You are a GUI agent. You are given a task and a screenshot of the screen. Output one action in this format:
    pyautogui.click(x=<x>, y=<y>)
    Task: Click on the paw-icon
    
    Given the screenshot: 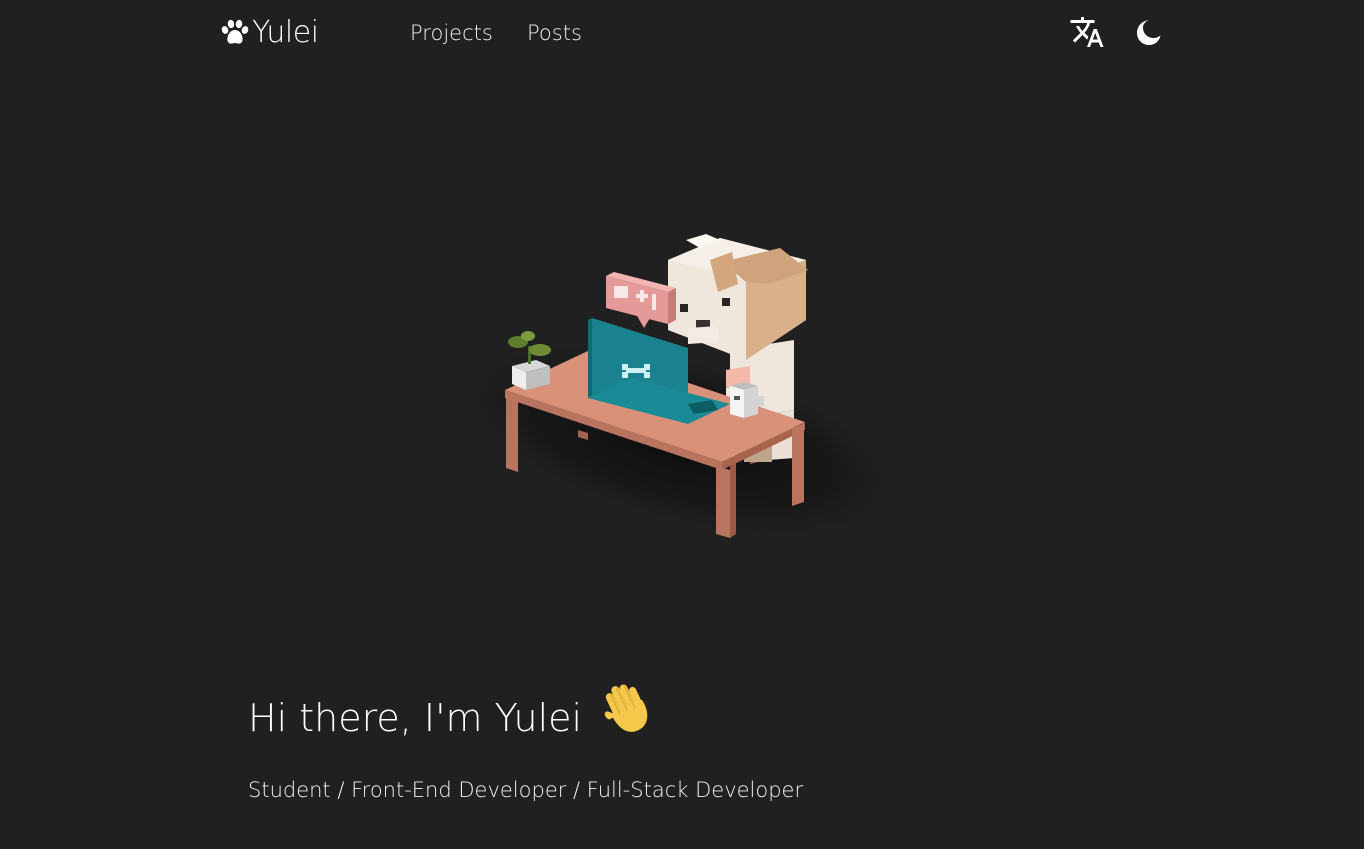 What is the action you would take?
    pyautogui.click(x=235, y=33)
    